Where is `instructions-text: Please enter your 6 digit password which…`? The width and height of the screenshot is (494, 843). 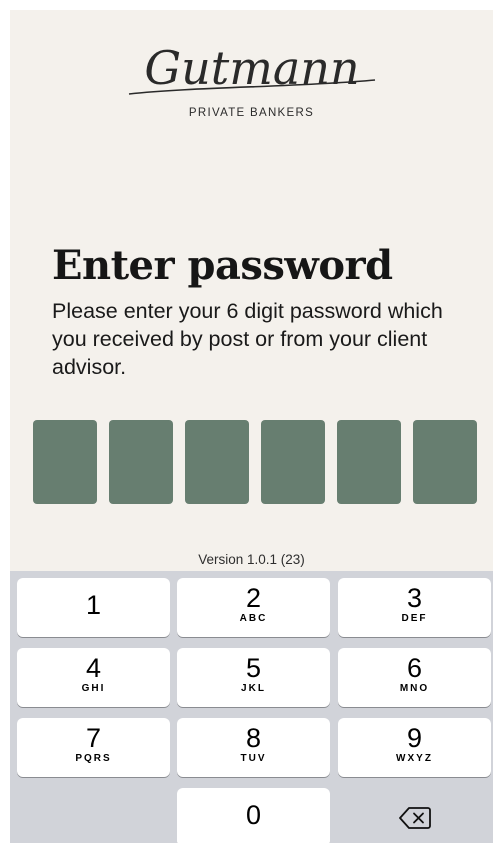 instructions-text: Please enter your 6 digit password which… is located at coordinates (247, 339).